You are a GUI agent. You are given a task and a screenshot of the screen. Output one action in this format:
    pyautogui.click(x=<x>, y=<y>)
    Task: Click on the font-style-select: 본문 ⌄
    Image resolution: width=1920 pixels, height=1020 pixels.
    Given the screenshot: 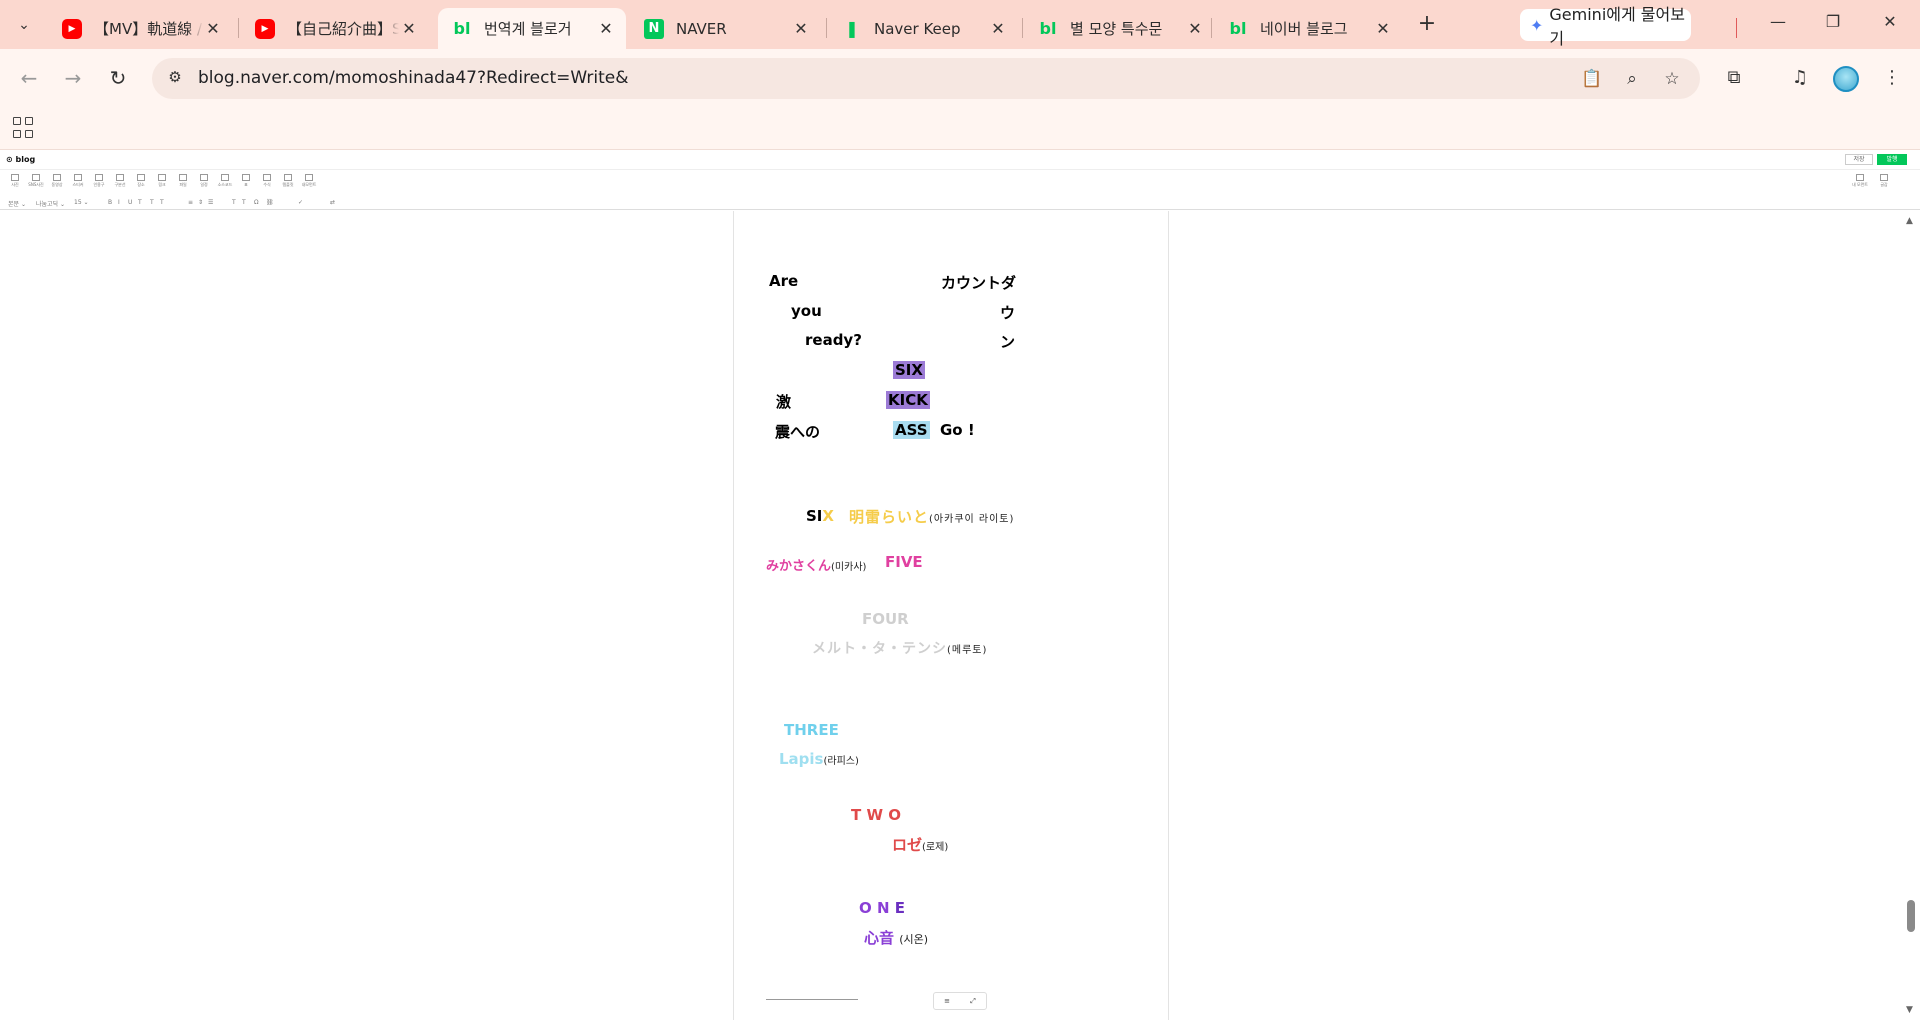 What is the action you would take?
    pyautogui.click(x=17, y=203)
    